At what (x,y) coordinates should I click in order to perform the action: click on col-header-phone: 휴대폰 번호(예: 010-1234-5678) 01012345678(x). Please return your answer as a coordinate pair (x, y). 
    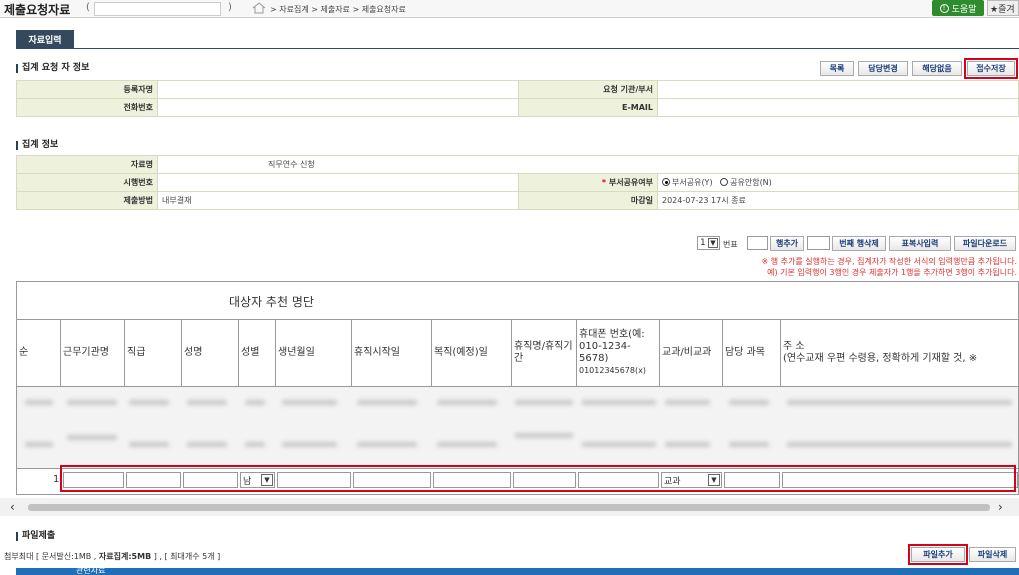
    Looking at the image, I should click on (618, 353).